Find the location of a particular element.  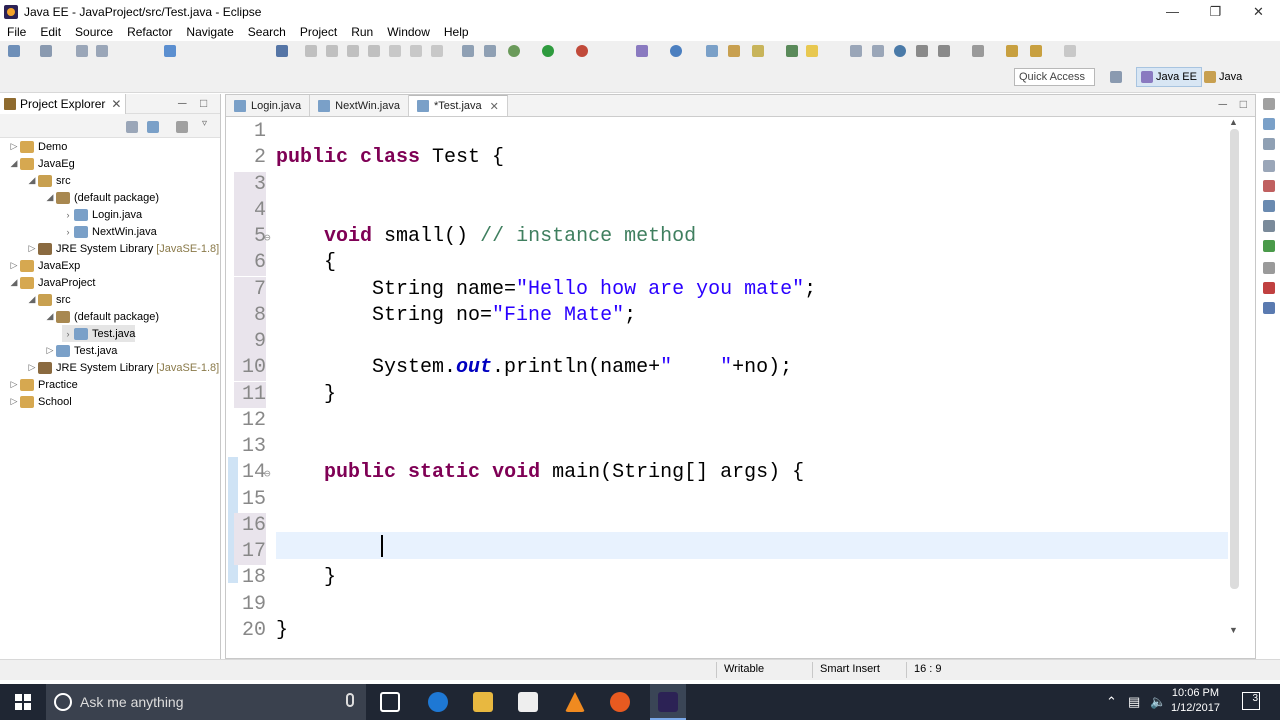

properties-icon is located at coordinates (1269, 186).